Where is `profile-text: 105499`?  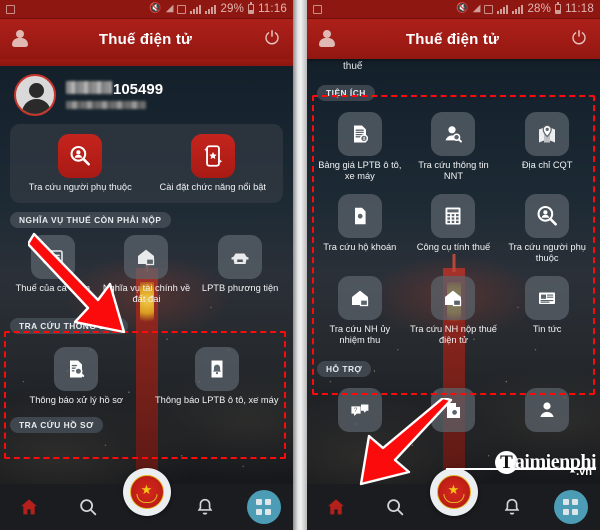
profile-text: 105499 is located at coordinates (114, 95).